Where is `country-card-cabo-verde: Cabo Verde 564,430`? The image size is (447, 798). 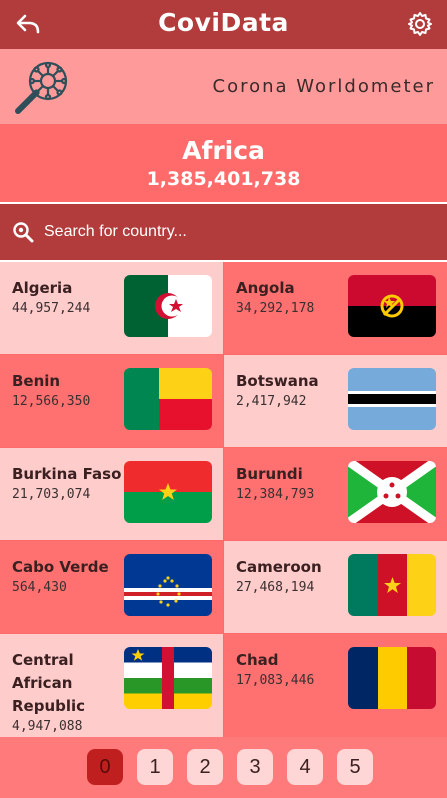
country-card-cabo-verde: Cabo Verde 564,430 is located at coordinates (111, 587).